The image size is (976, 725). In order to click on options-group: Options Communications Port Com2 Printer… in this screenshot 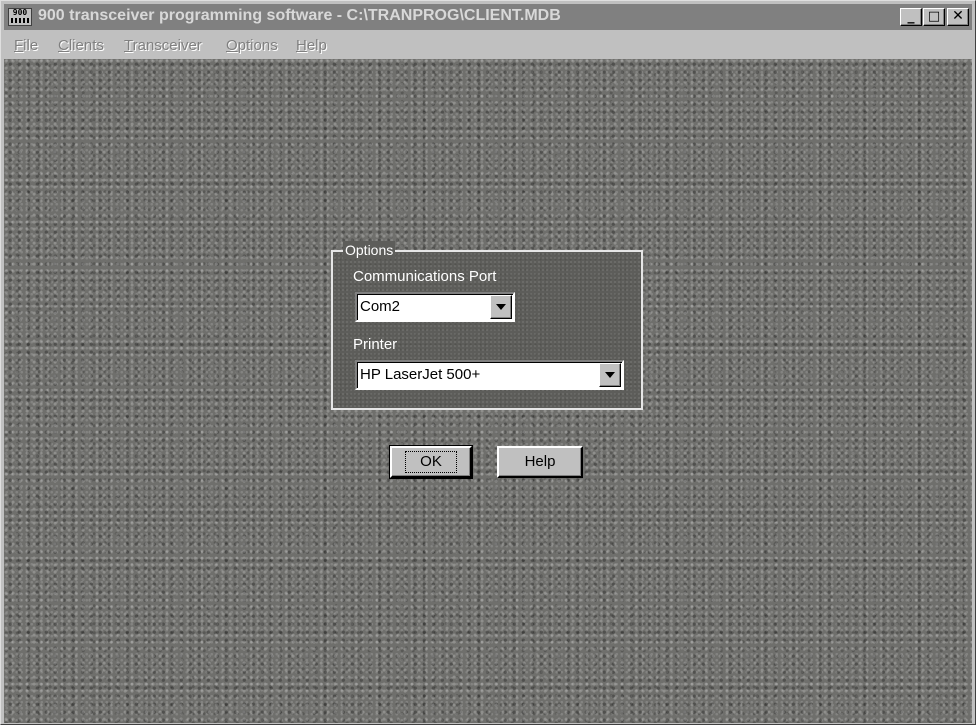, I will do `click(487, 325)`.